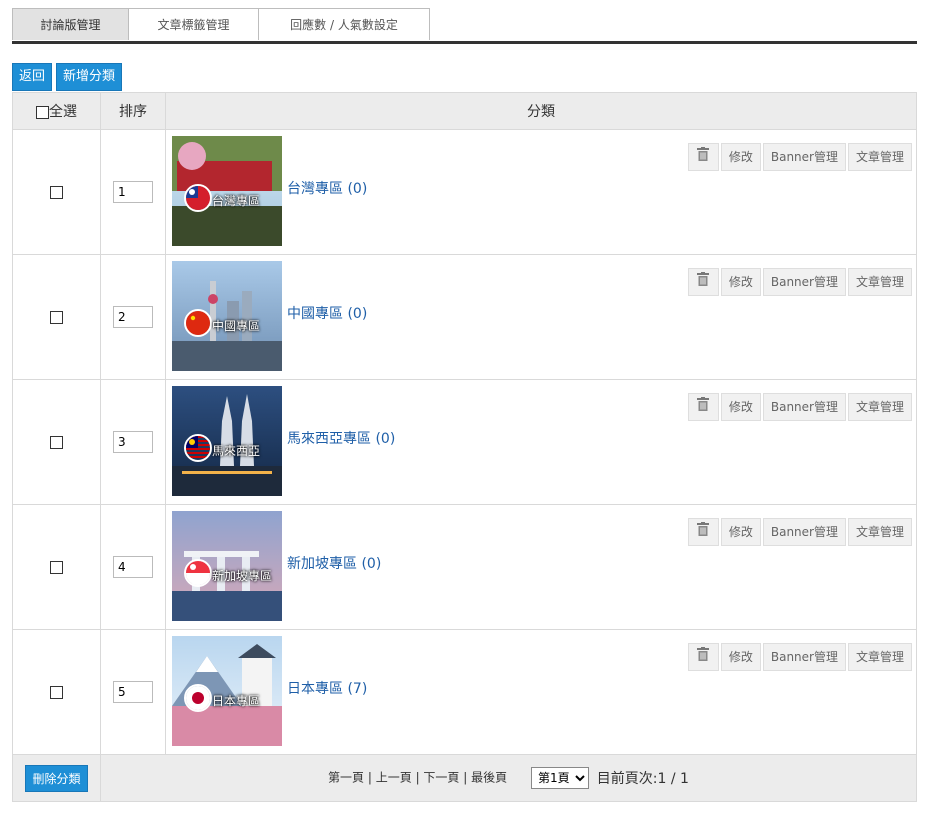 This screenshot has height=813, width=928. I want to click on current-page-info: 目前頁次:1 / 1, so click(642, 779).